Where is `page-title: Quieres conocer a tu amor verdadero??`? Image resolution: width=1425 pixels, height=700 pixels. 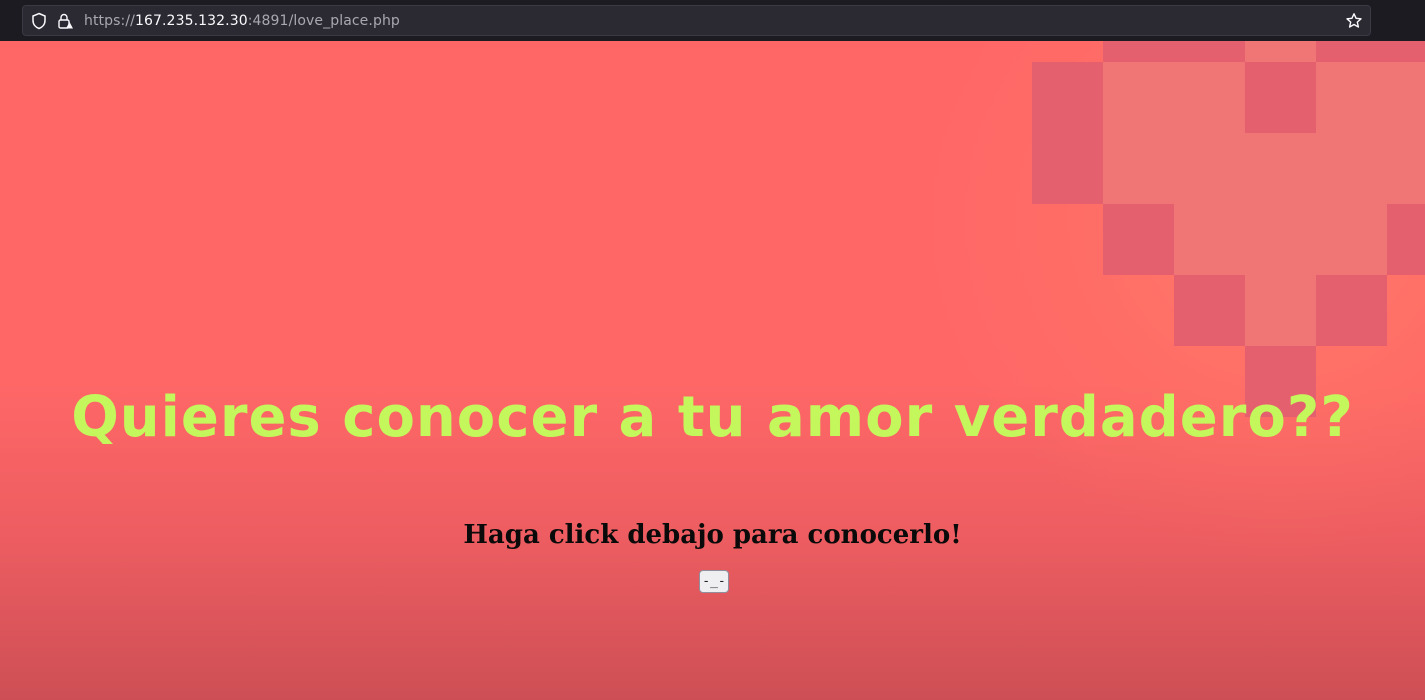
page-title: Quieres conocer a tu amor verdadero?? is located at coordinates (712, 417).